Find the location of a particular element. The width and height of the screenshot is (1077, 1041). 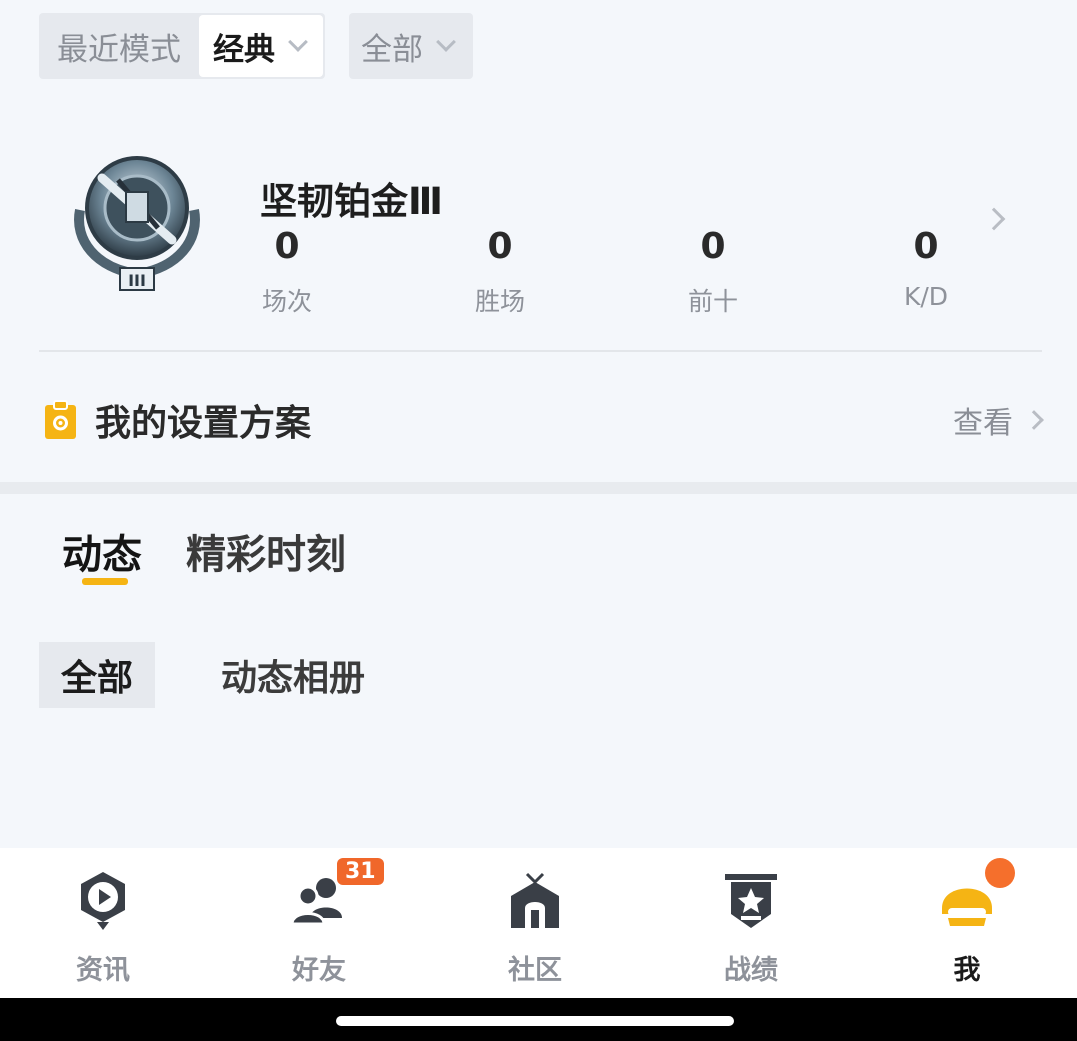

news-play-icon is located at coordinates (103, 901).